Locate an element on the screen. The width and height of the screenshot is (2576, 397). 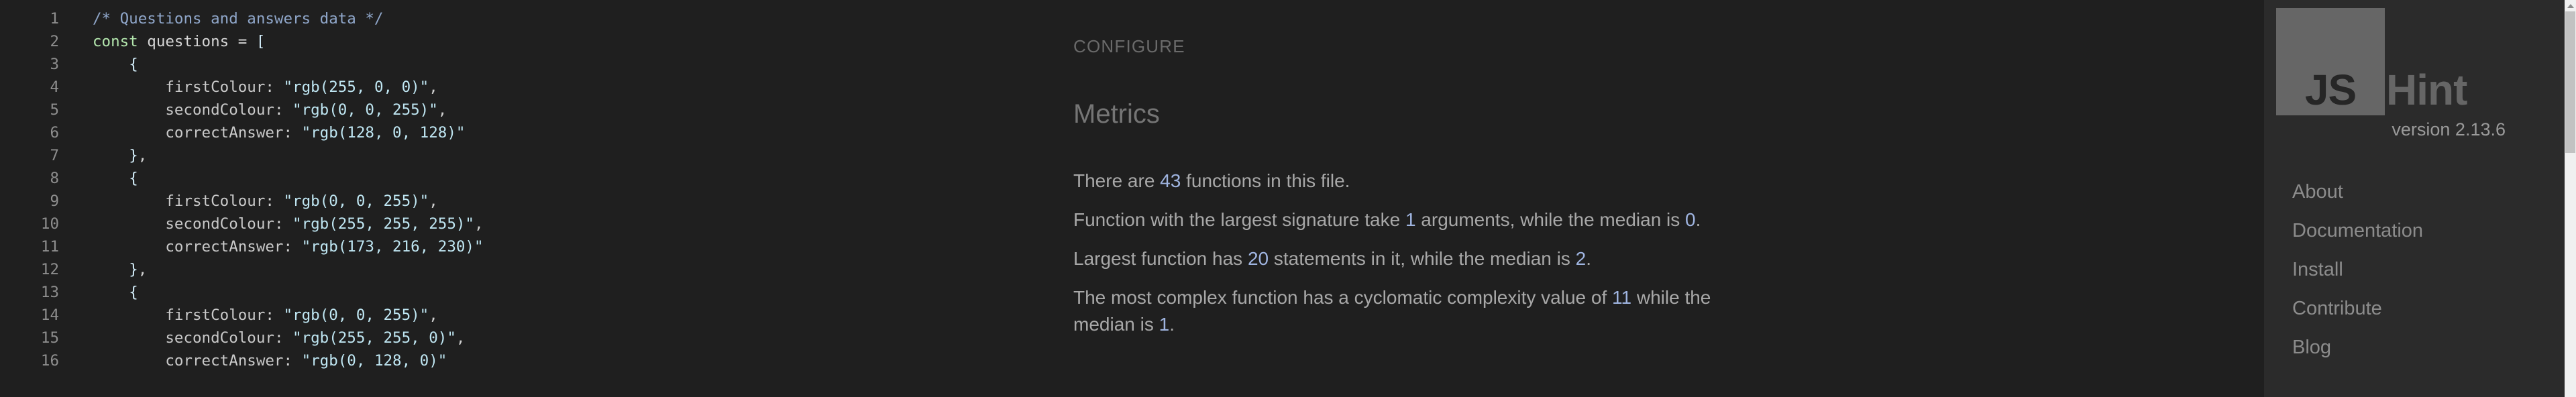
code-token-op: = is located at coordinates (246, 41).